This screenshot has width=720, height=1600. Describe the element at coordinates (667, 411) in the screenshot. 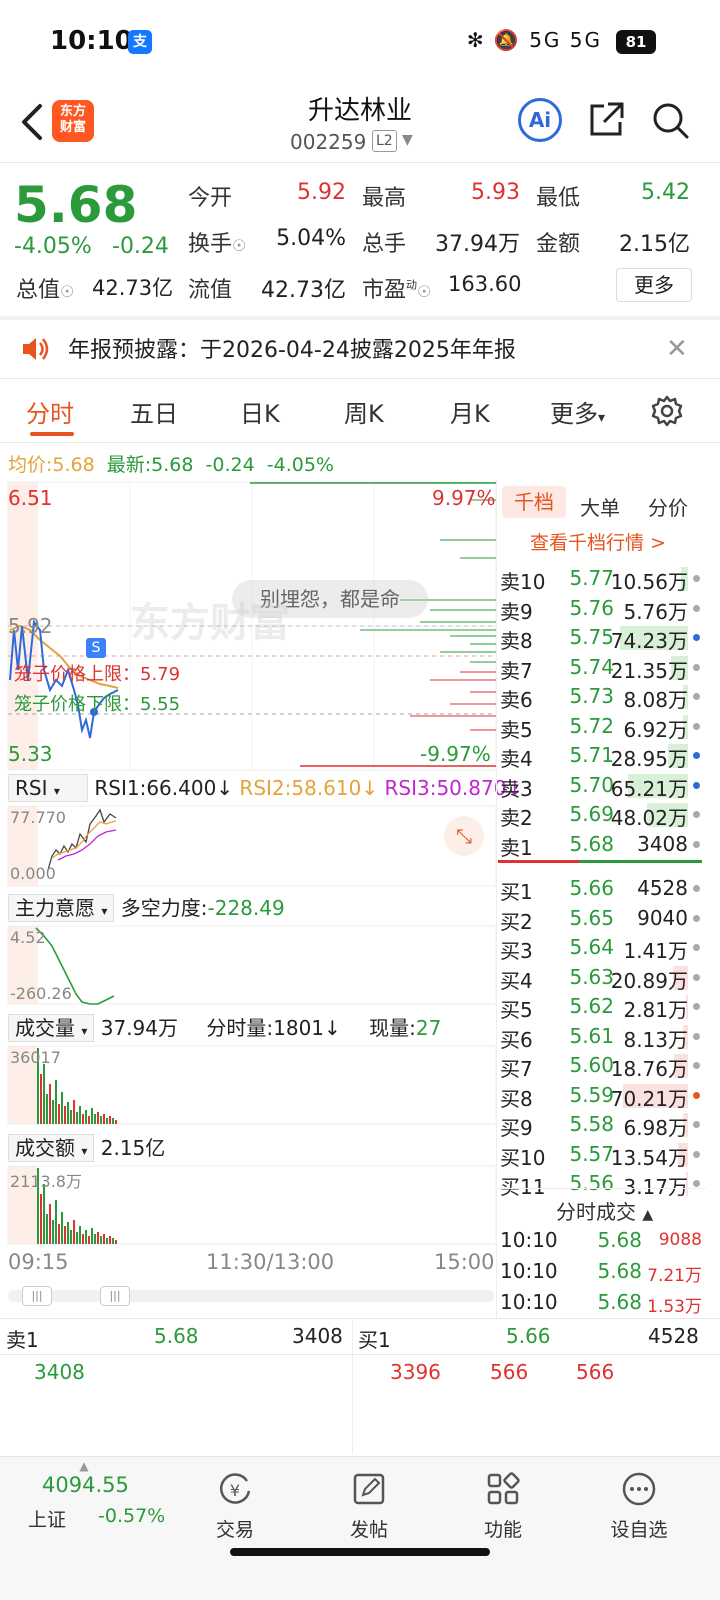

I see `gear-icon` at that location.